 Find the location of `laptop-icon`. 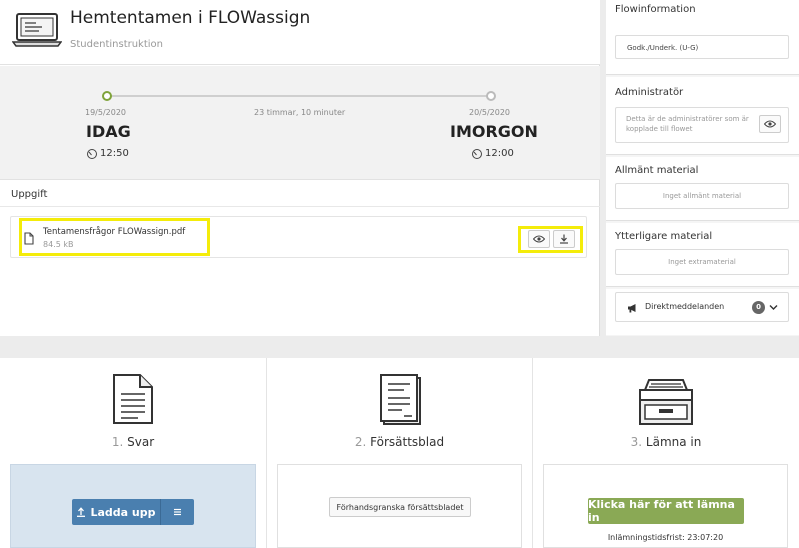

laptop-icon is located at coordinates (37, 30).